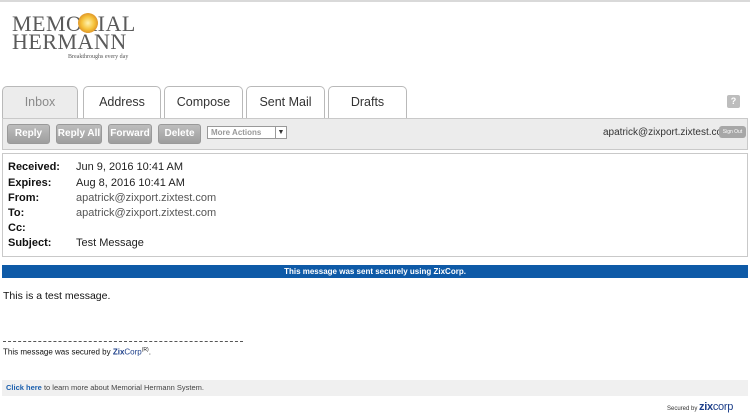 The width and height of the screenshot is (750, 417). Describe the element at coordinates (28, 134) in the screenshot. I see `reply-button: Reply` at that location.